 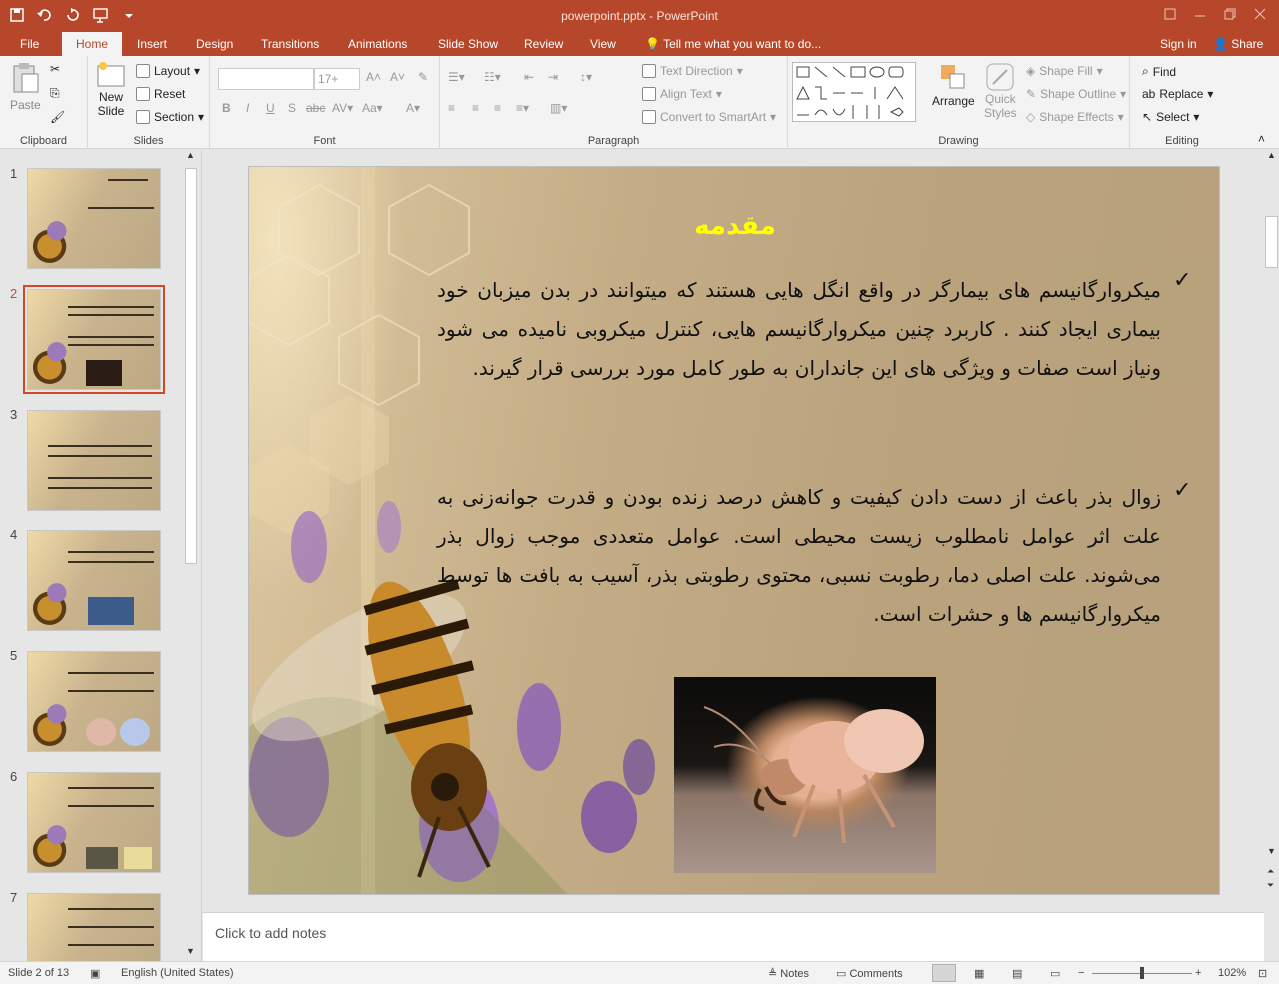 I want to click on zoom-level: 102%, so click(x=1232, y=973).